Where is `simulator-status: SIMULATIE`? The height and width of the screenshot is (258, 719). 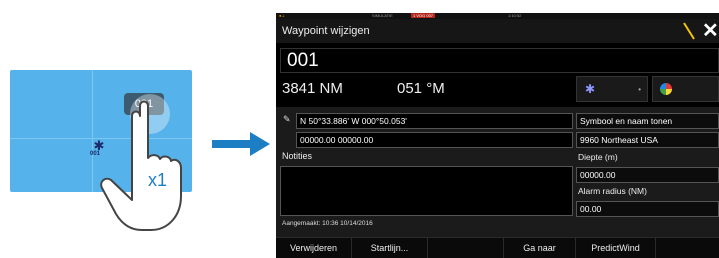 simulator-status: SIMULATIE is located at coordinates (382, 15).